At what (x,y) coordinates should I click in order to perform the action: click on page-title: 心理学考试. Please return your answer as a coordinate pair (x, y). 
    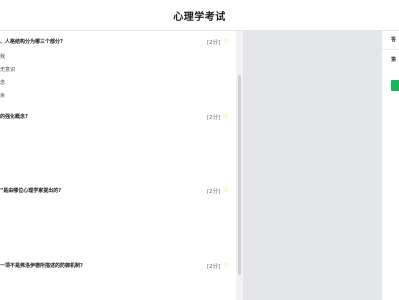
    Looking at the image, I should click on (199, 17).